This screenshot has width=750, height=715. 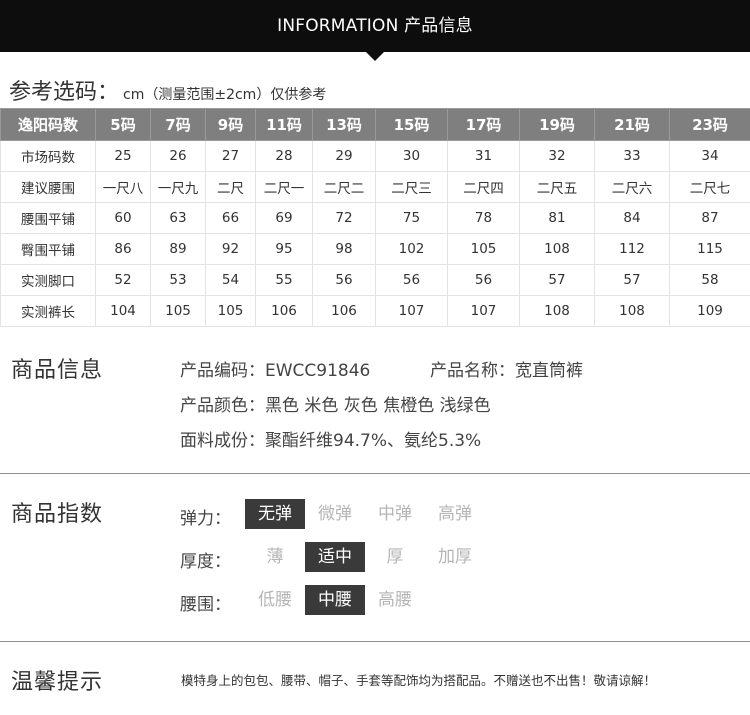 What do you see at coordinates (632, 124) in the screenshot?
I see `size-table-header-cell: 21码` at bounding box center [632, 124].